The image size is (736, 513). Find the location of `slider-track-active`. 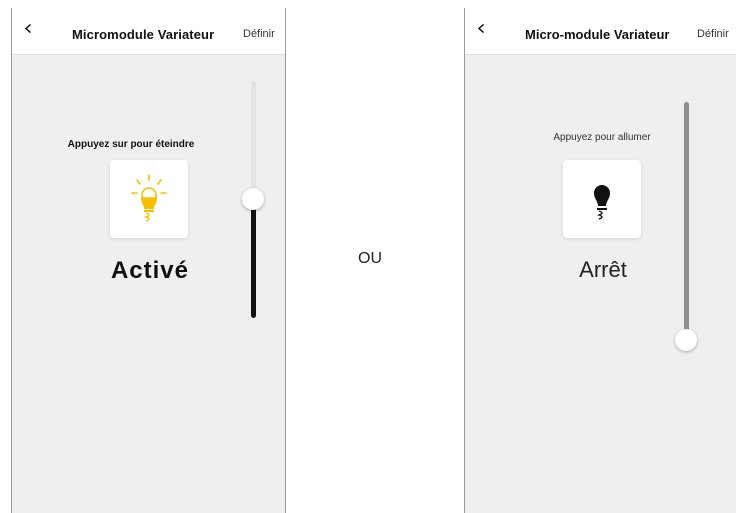

slider-track-active is located at coordinates (253, 258).